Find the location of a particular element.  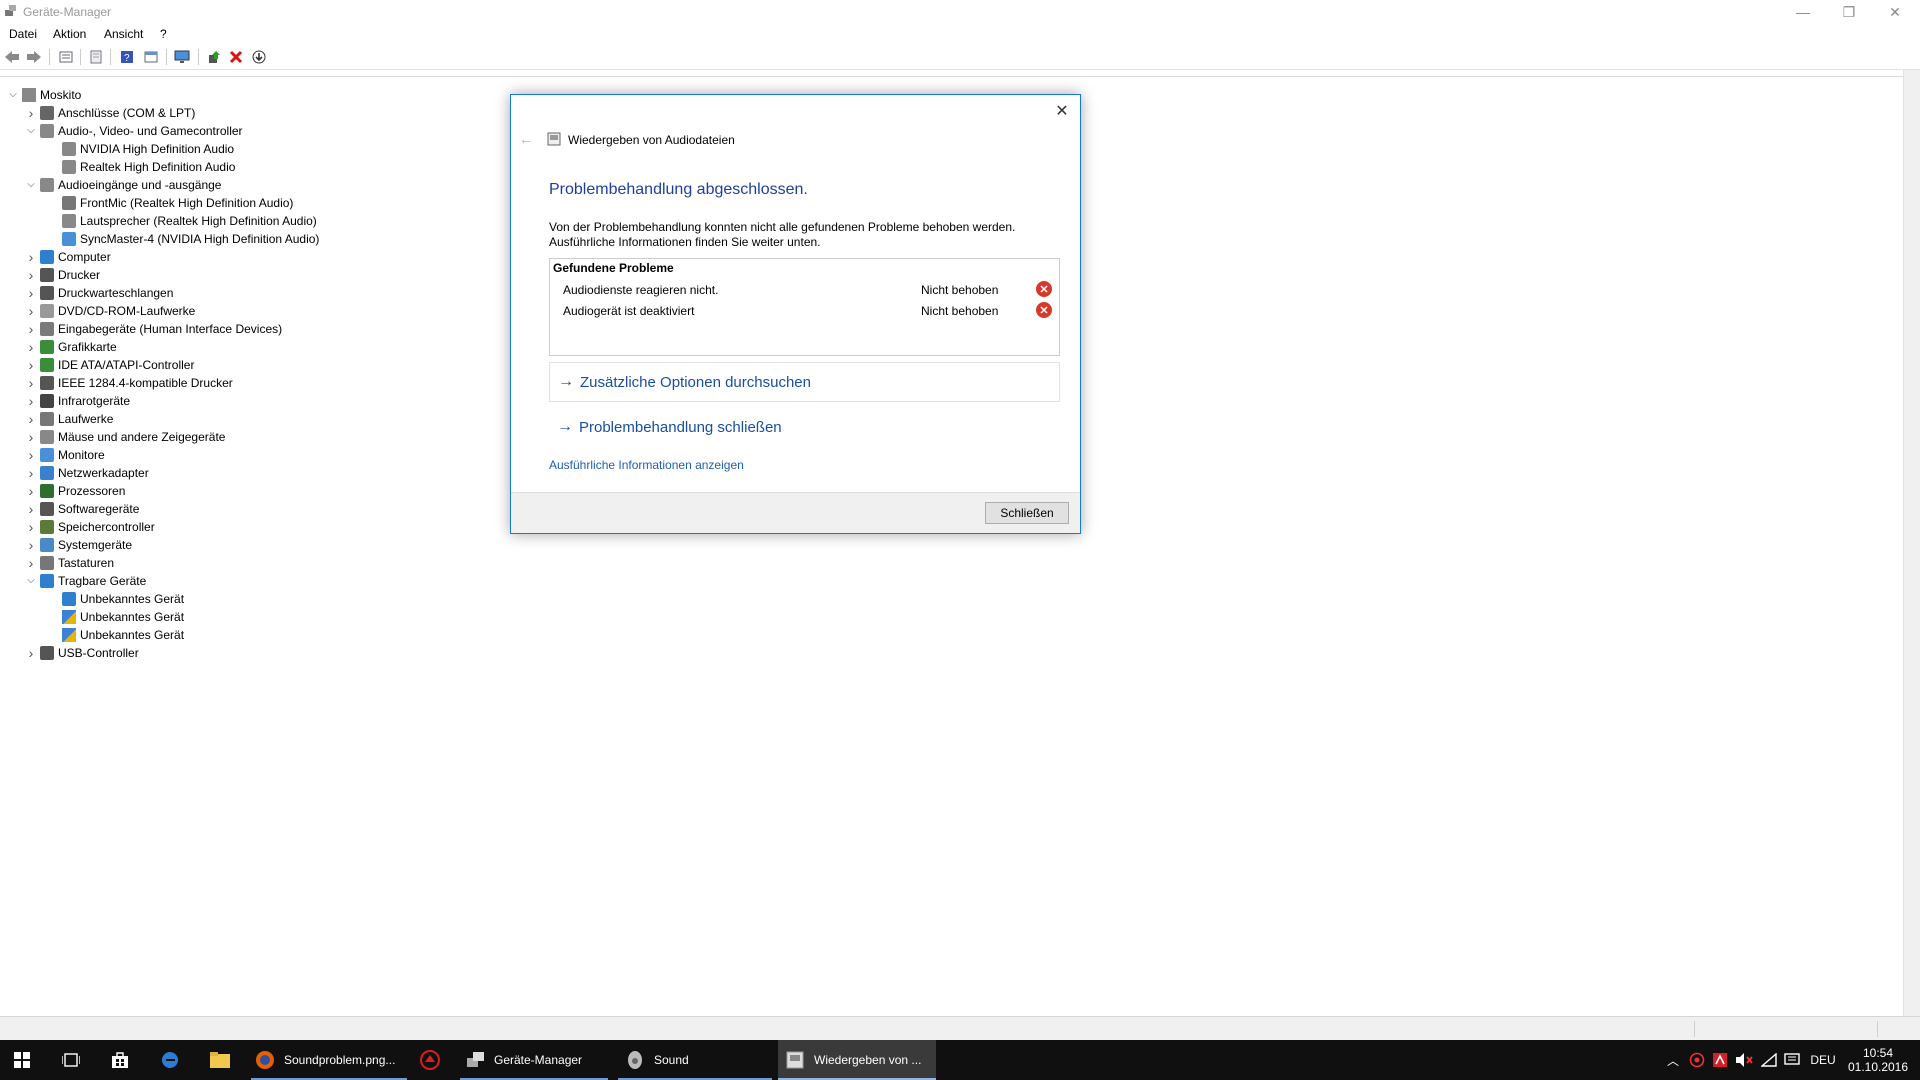

forward-icon is located at coordinates (34, 57).